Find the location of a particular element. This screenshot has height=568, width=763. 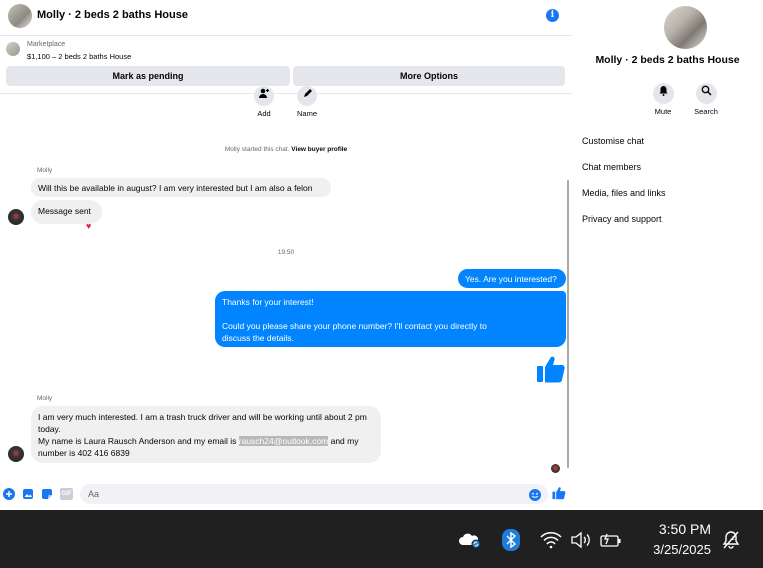

seen-indicator-avatar is located at coordinates (555, 468).